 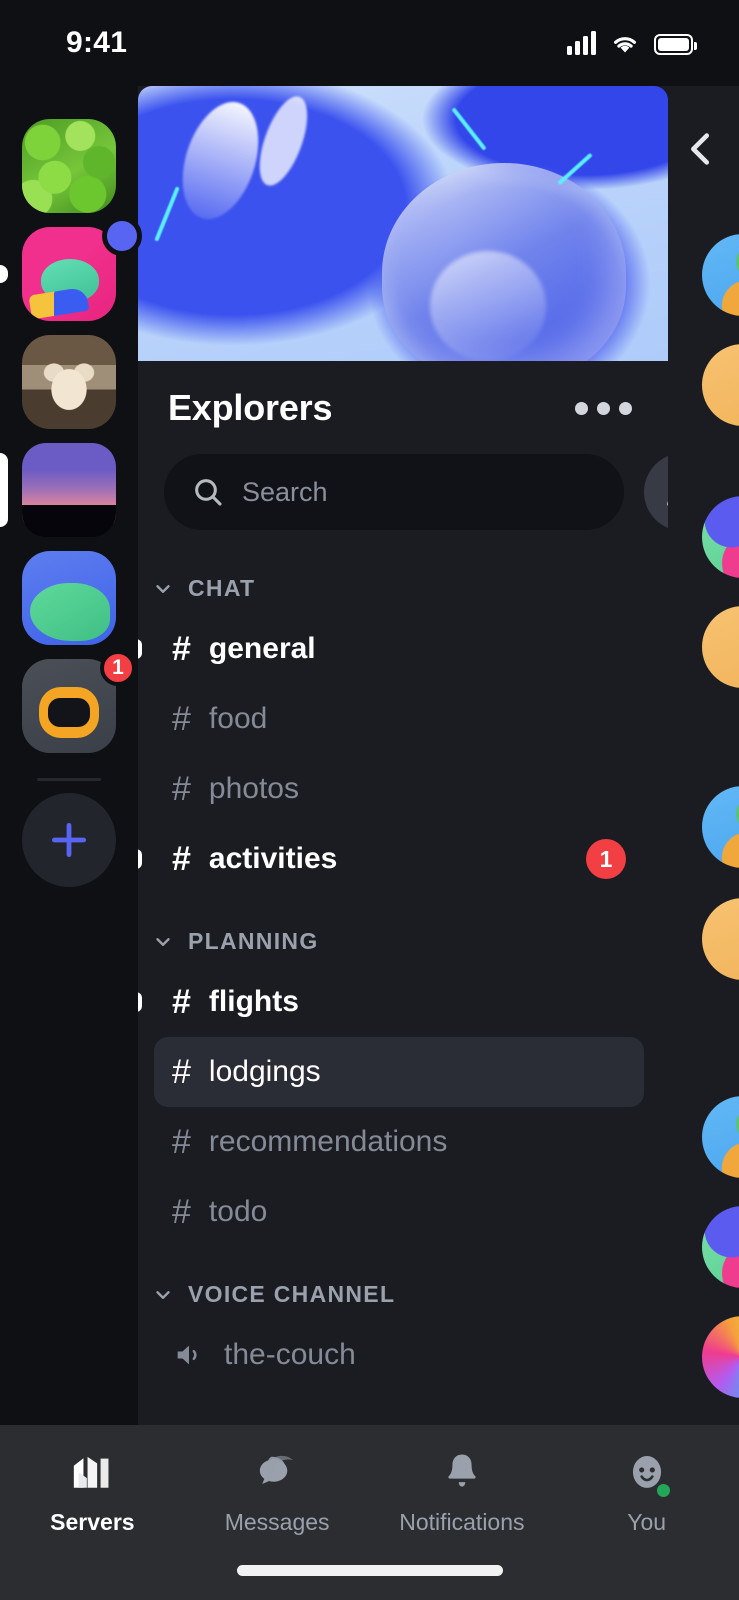 I want to click on rail-divider, so click(x=69, y=779).